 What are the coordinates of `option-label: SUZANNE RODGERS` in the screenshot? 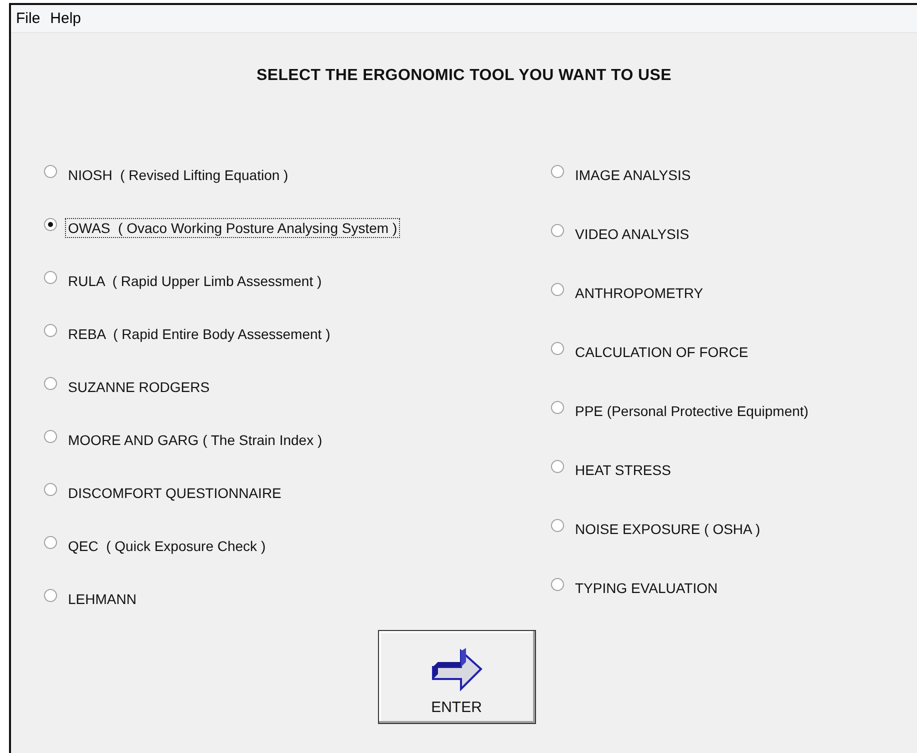 It's located at (139, 387).